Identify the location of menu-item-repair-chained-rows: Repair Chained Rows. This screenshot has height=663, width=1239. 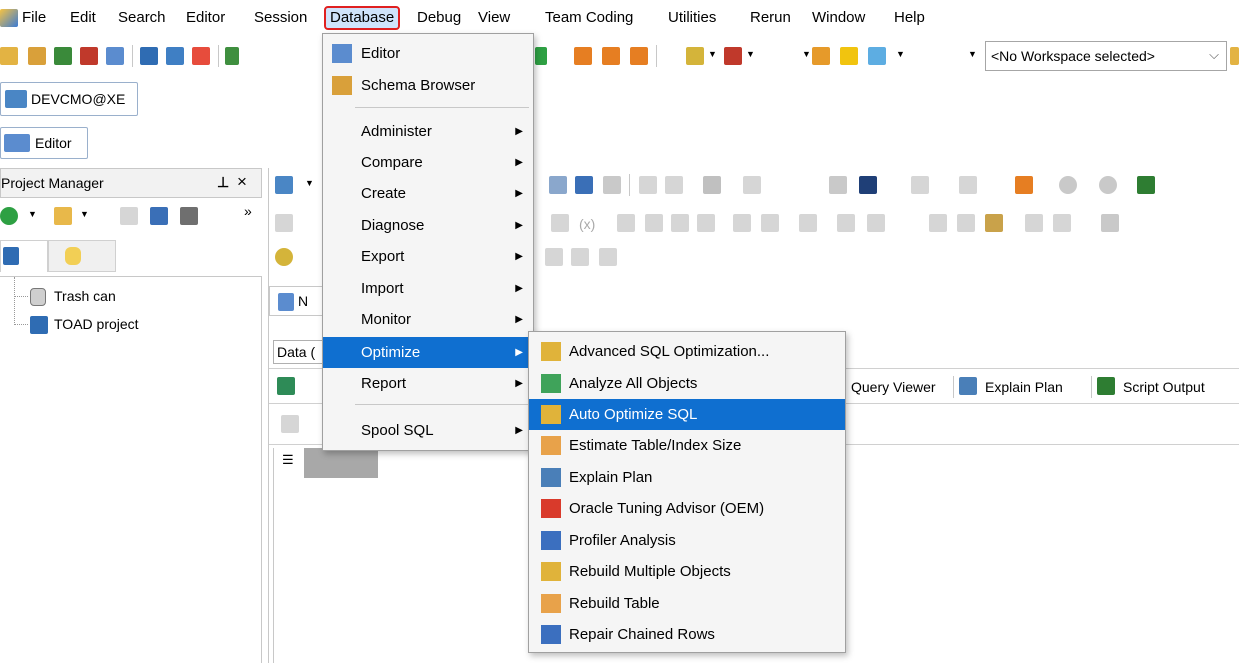
(687, 634).